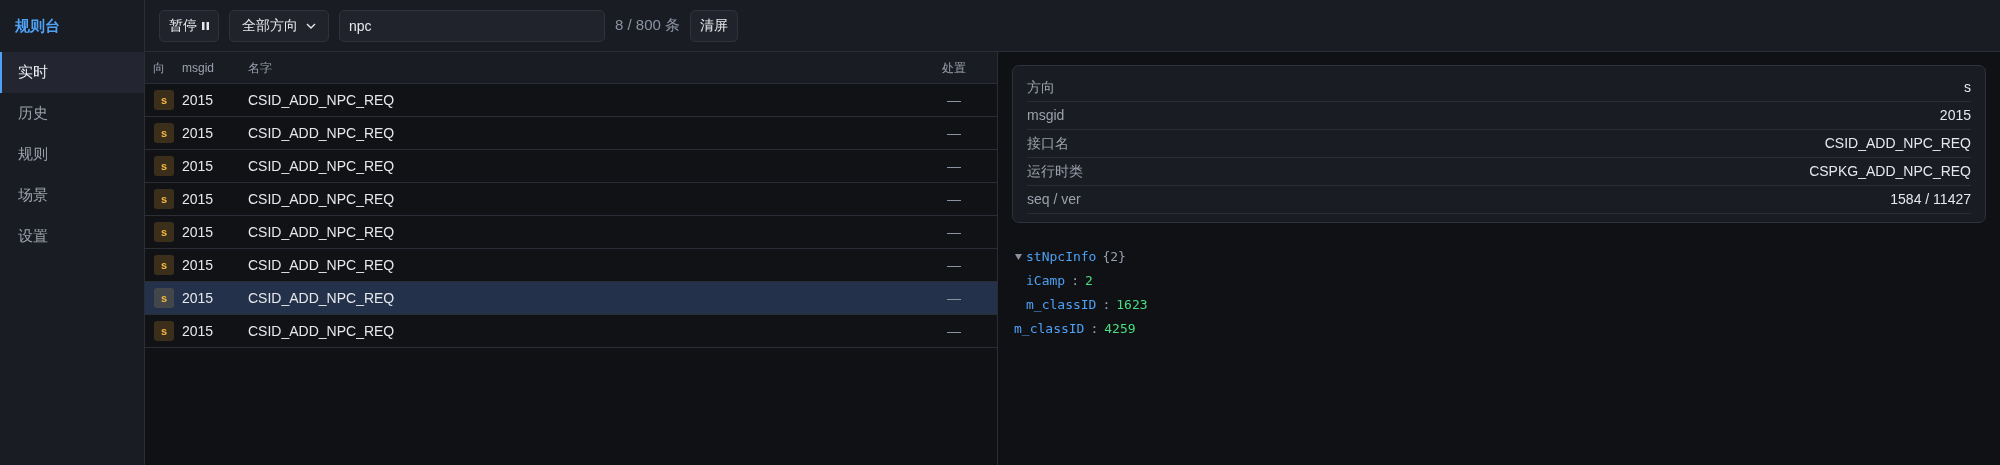 This screenshot has width=2000, height=465. What do you see at coordinates (1120, 329) in the screenshot?
I see `tree-value: 4259` at bounding box center [1120, 329].